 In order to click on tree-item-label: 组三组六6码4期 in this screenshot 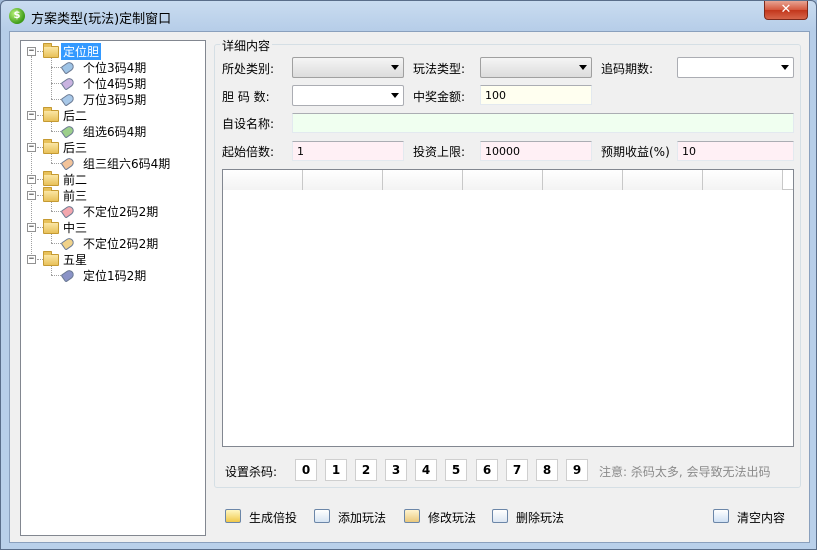, I will do `click(126, 163)`.